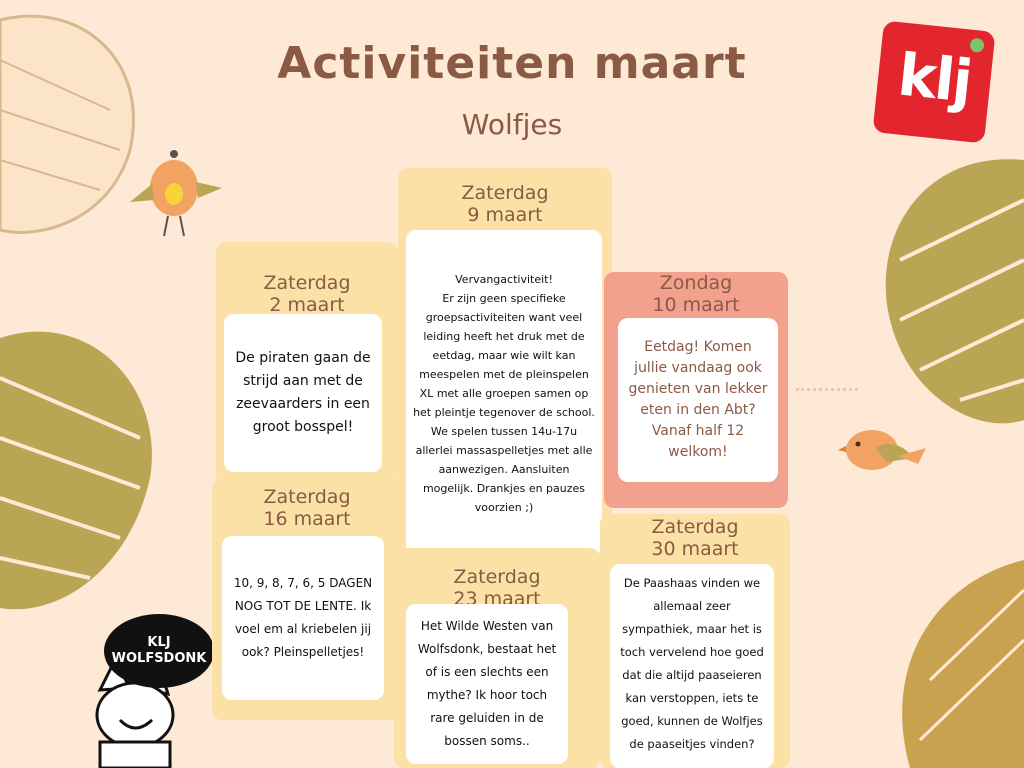 This screenshot has height=768, width=1024. I want to click on page-subtitle: Wolfjes, so click(512, 124).